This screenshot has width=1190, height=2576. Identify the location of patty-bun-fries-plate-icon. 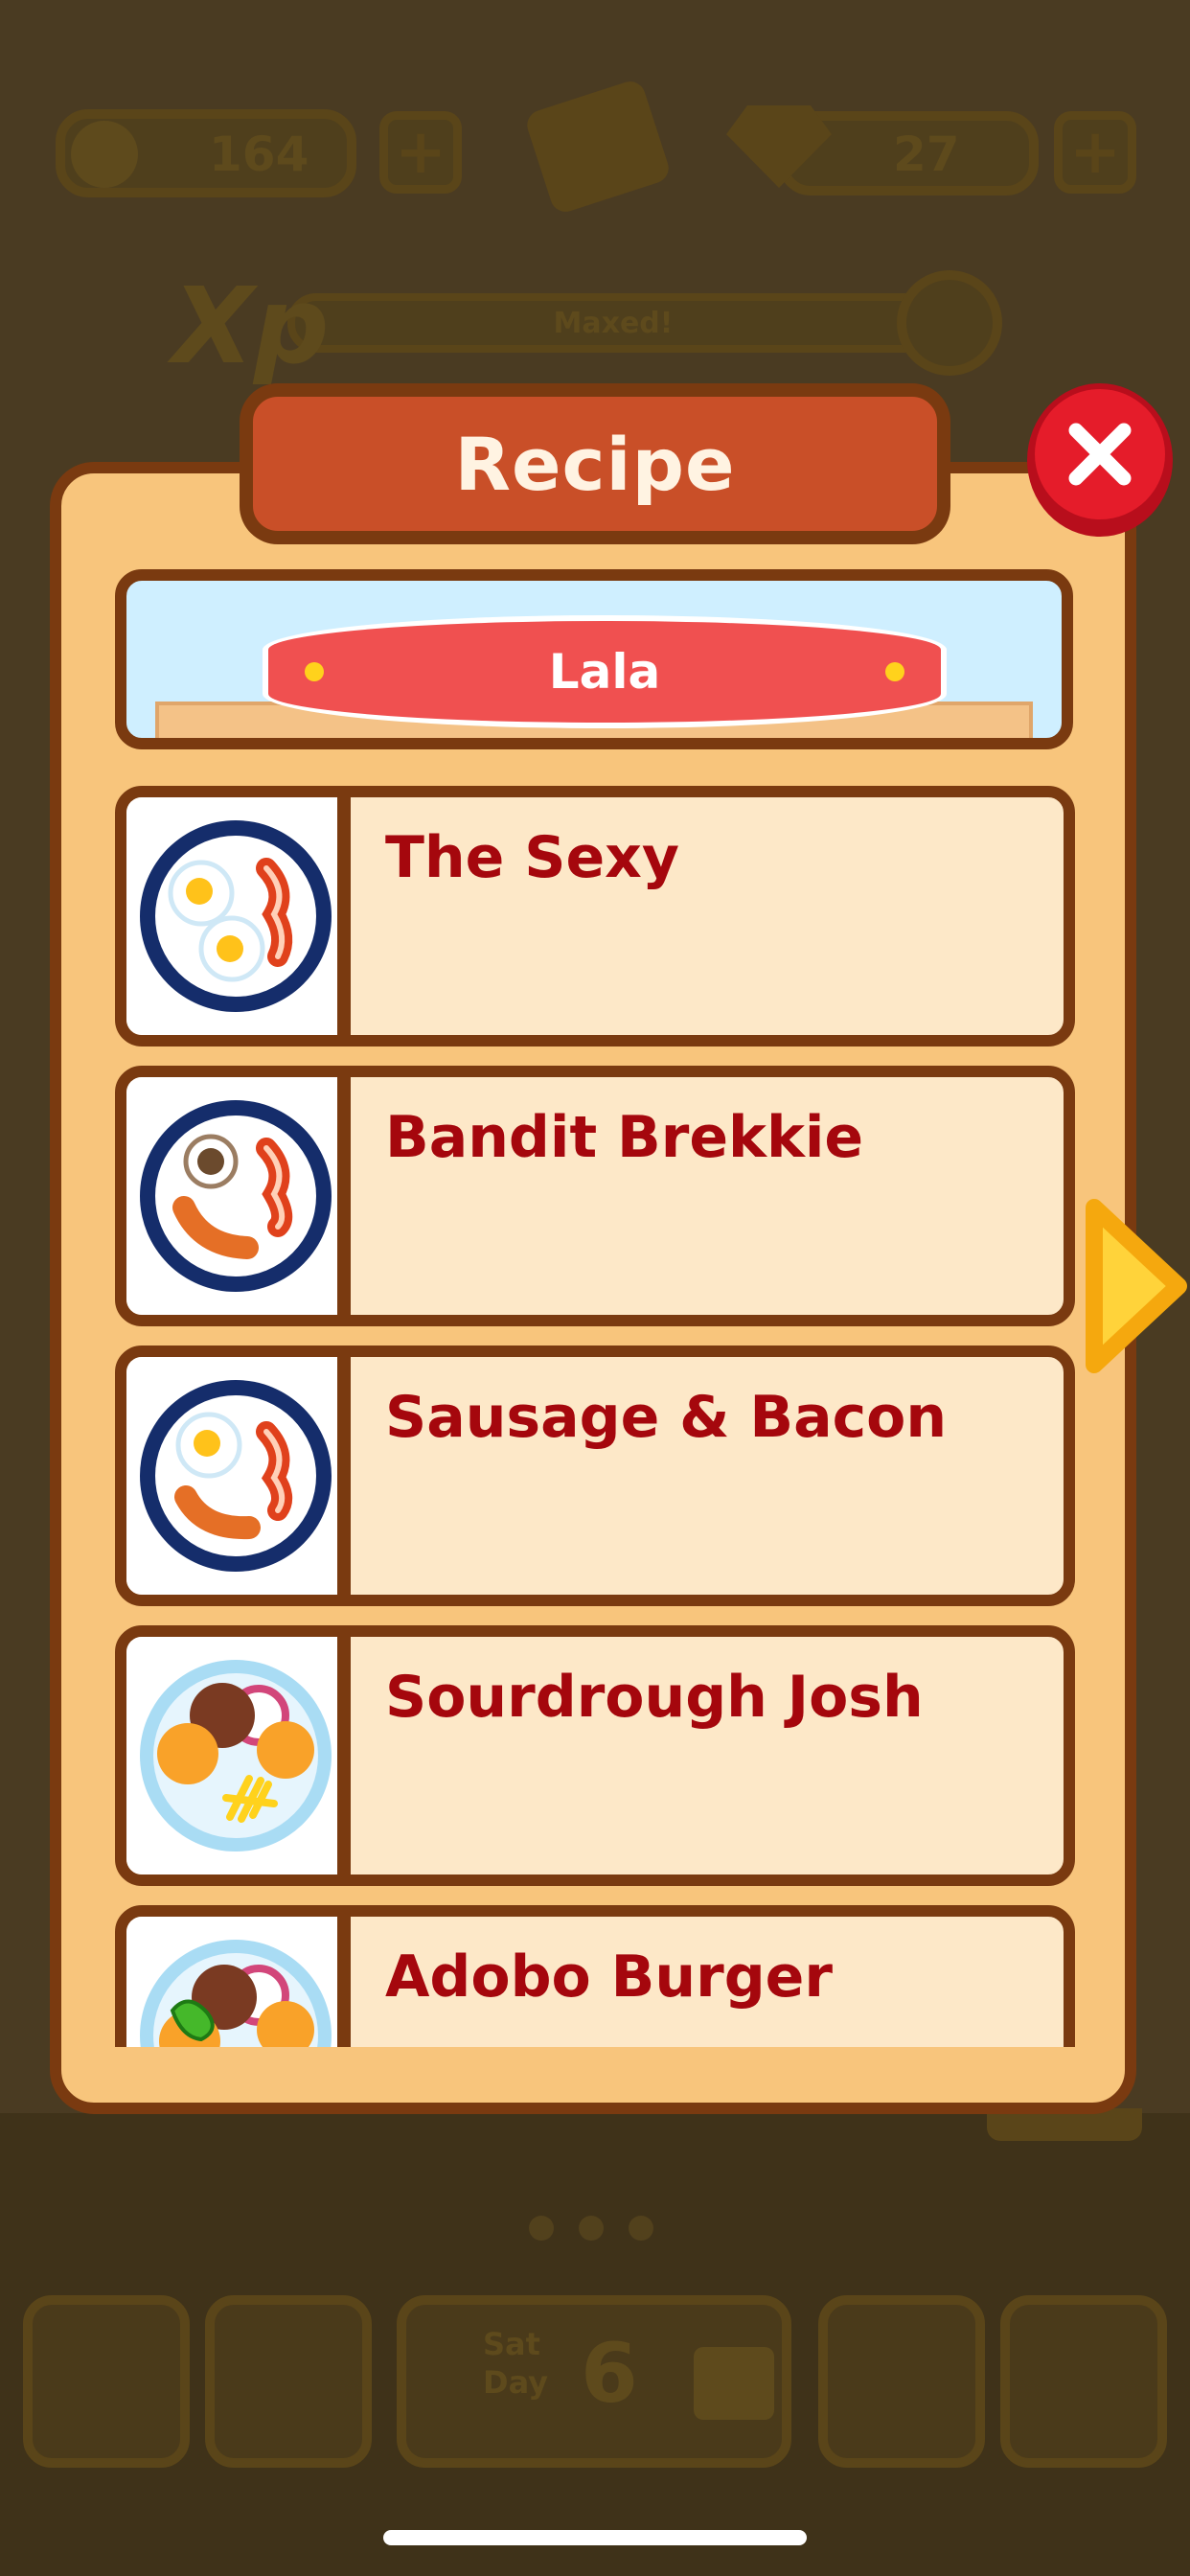
(236, 1756).